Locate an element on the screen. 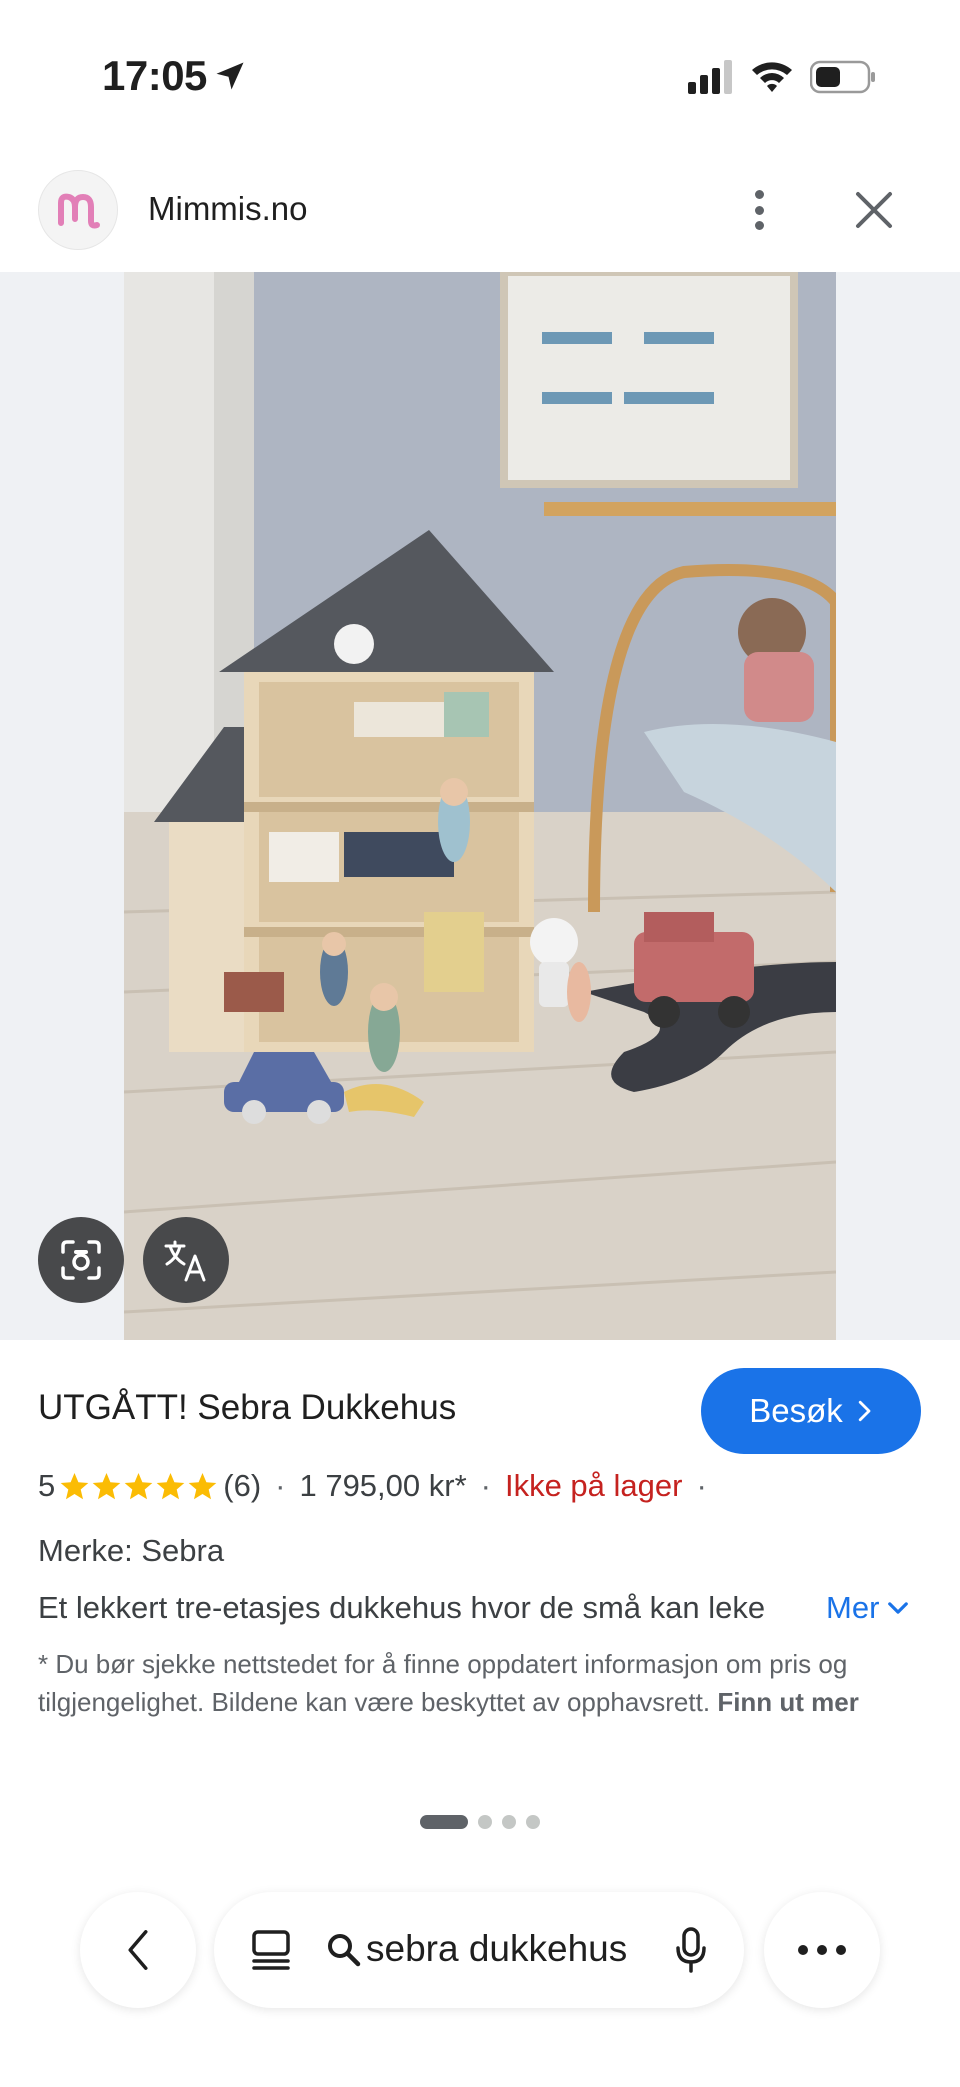  site-favicon is located at coordinates (78, 210).